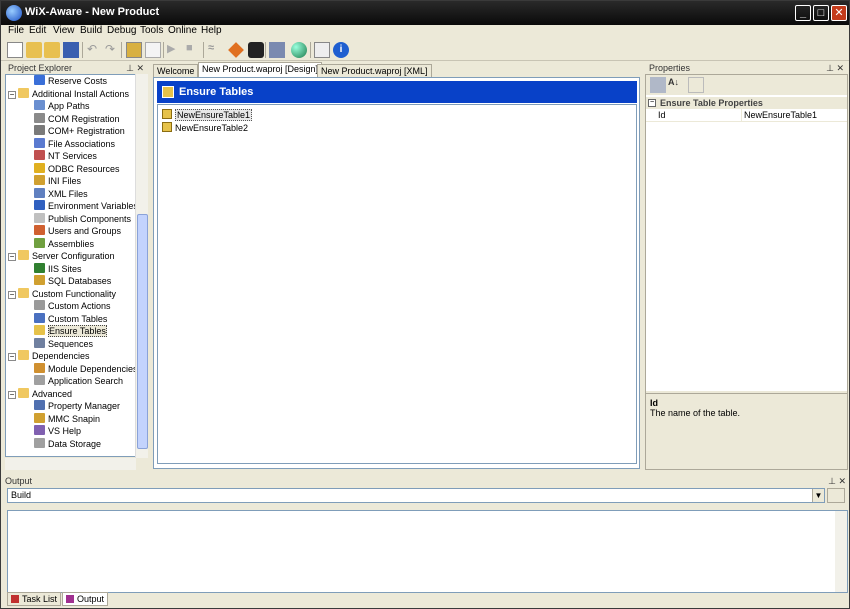 This screenshot has height=609, width=850. Describe the element at coordinates (77, 406) in the screenshot. I see `tree-item: Property Manager` at that location.